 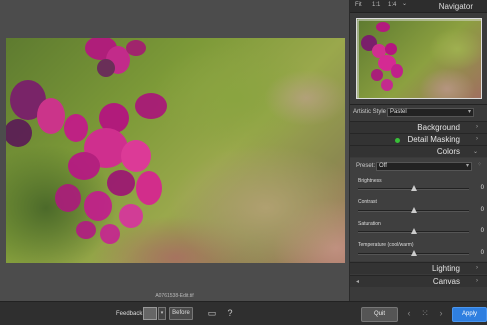 What do you see at coordinates (482, 188) in the screenshot?
I see `brightness-value: 0` at bounding box center [482, 188].